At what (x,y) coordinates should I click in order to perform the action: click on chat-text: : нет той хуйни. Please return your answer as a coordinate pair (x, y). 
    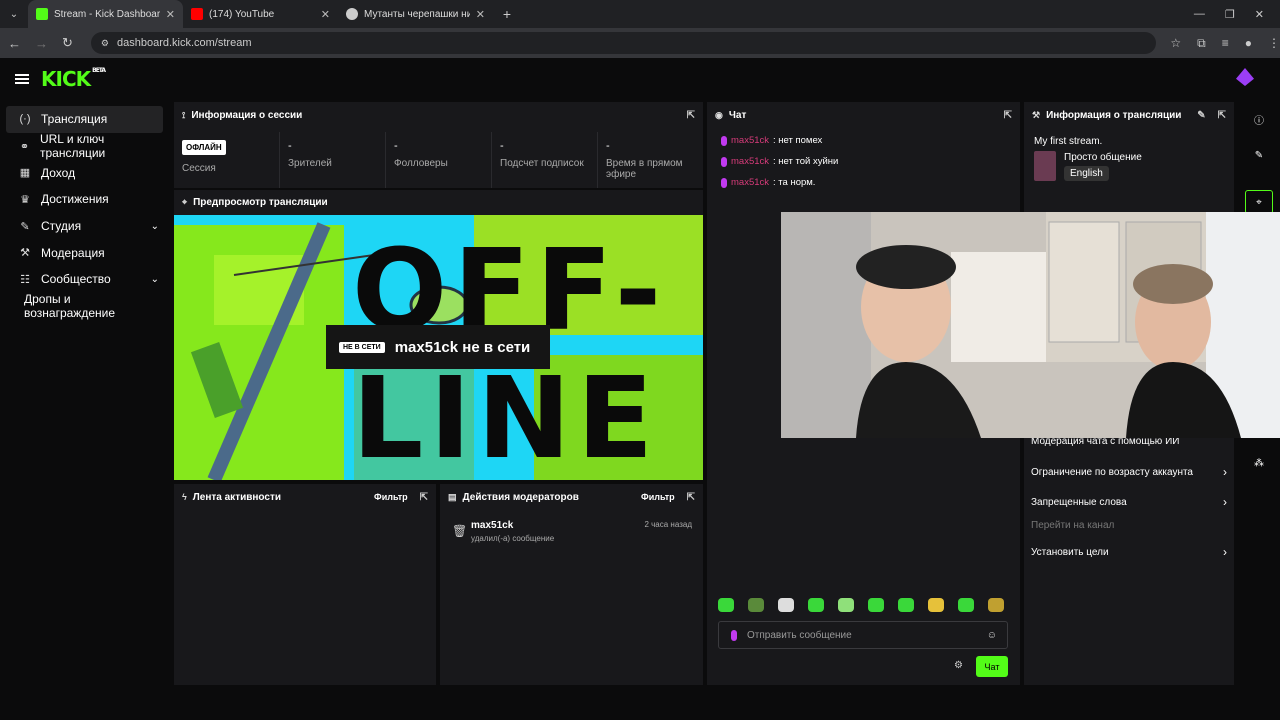
    Looking at the image, I should click on (806, 161).